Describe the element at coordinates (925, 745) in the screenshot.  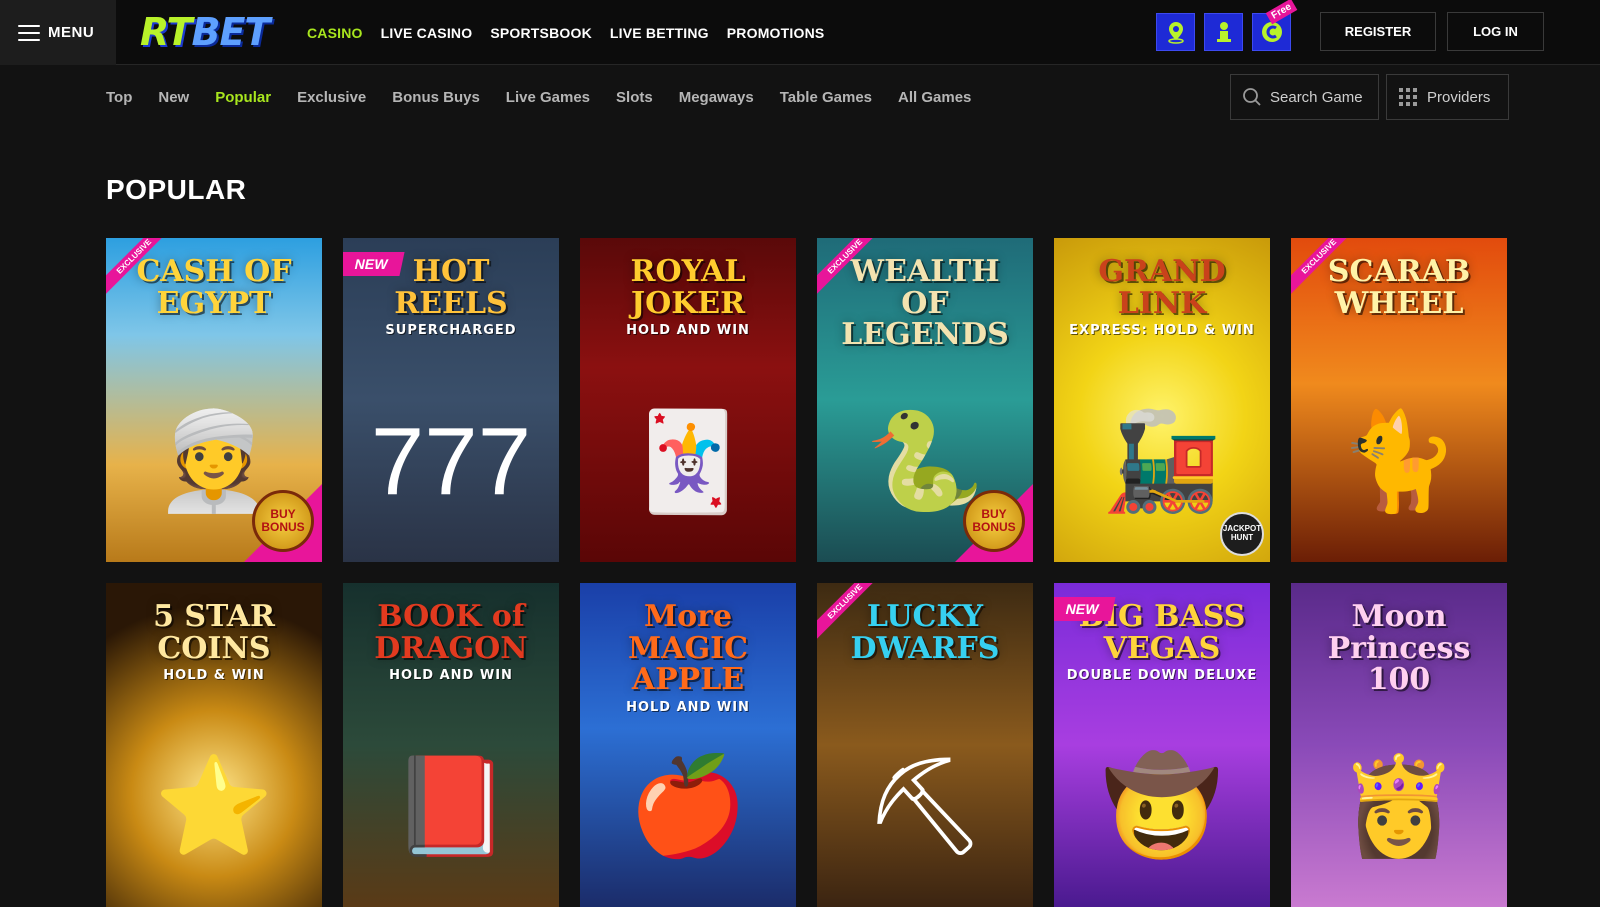
I see `game-card: EXCLUSIVE LUCKY DWARFS ⛏` at that location.